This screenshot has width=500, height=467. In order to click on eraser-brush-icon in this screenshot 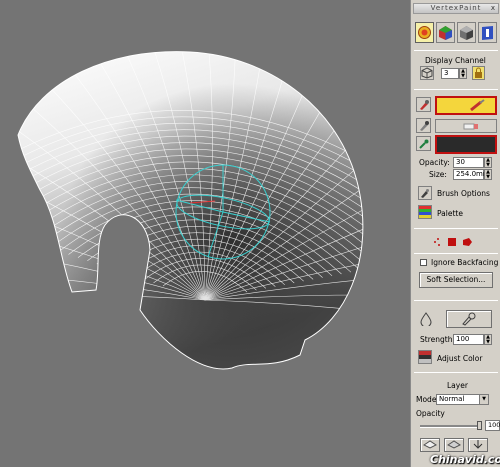, I will do `click(424, 126)`.